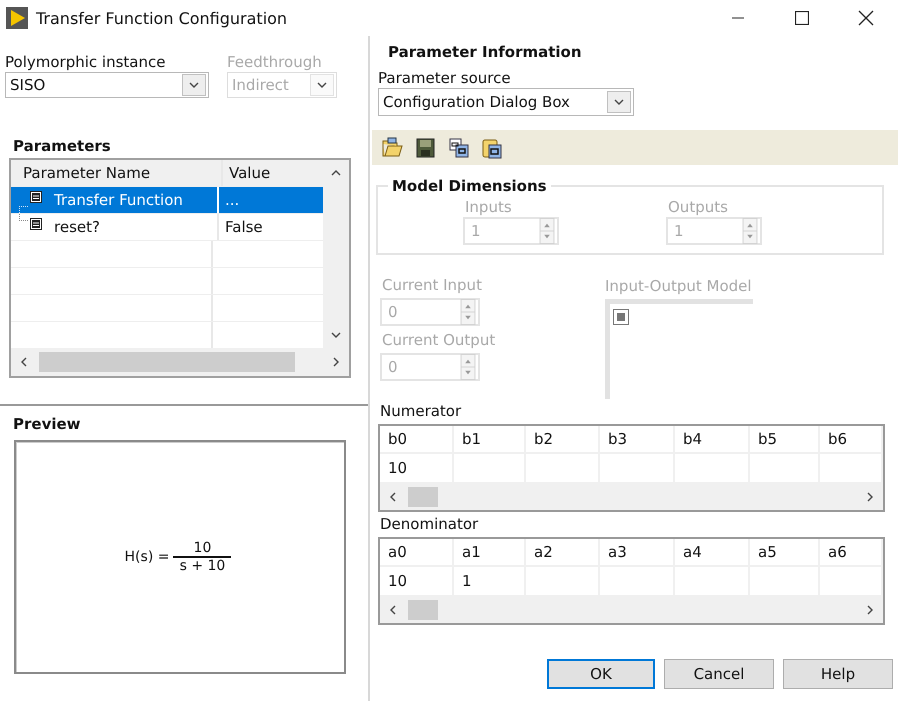 This screenshot has height=701, width=898. What do you see at coordinates (698, 207) in the screenshot?
I see `field-label: Outputs` at bounding box center [698, 207].